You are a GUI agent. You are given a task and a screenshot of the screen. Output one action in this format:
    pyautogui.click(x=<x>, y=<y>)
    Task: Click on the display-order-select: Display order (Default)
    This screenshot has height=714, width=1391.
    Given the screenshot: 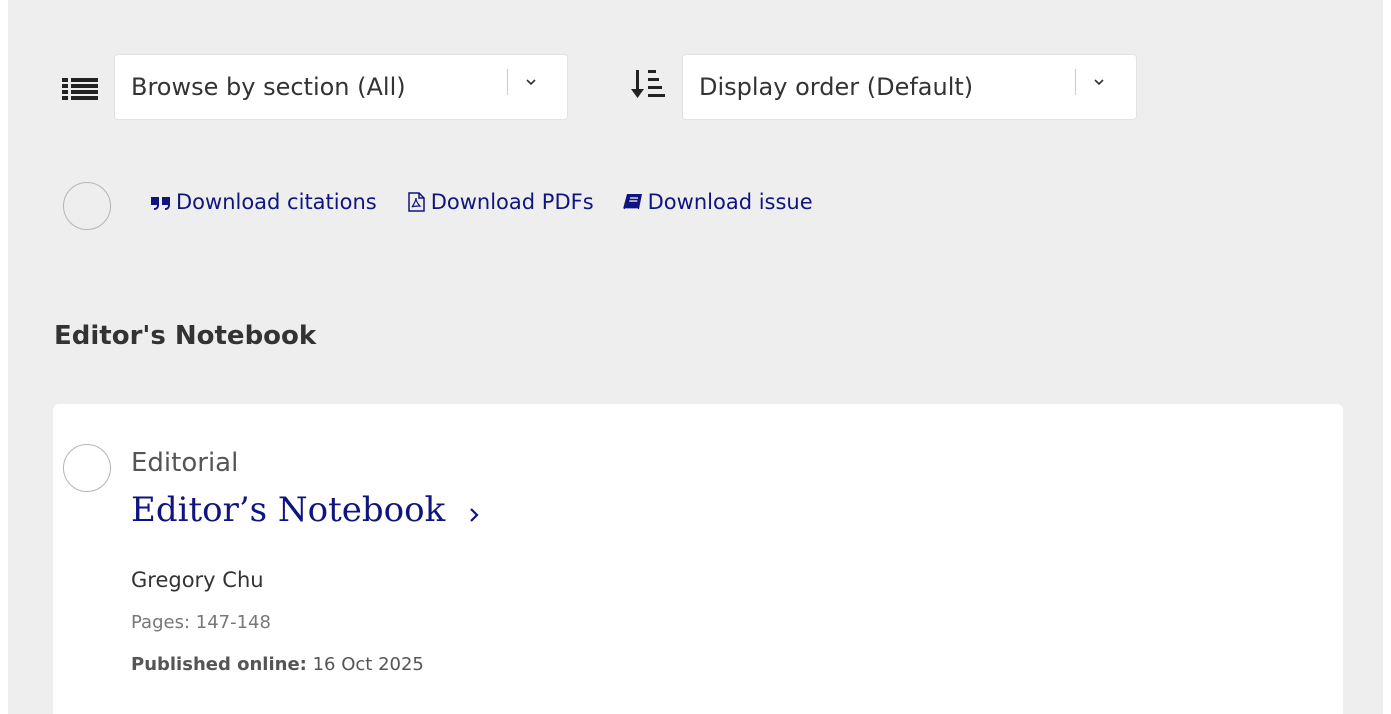 What is the action you would take?
    pyautogui.click(x=909, y=87)
    